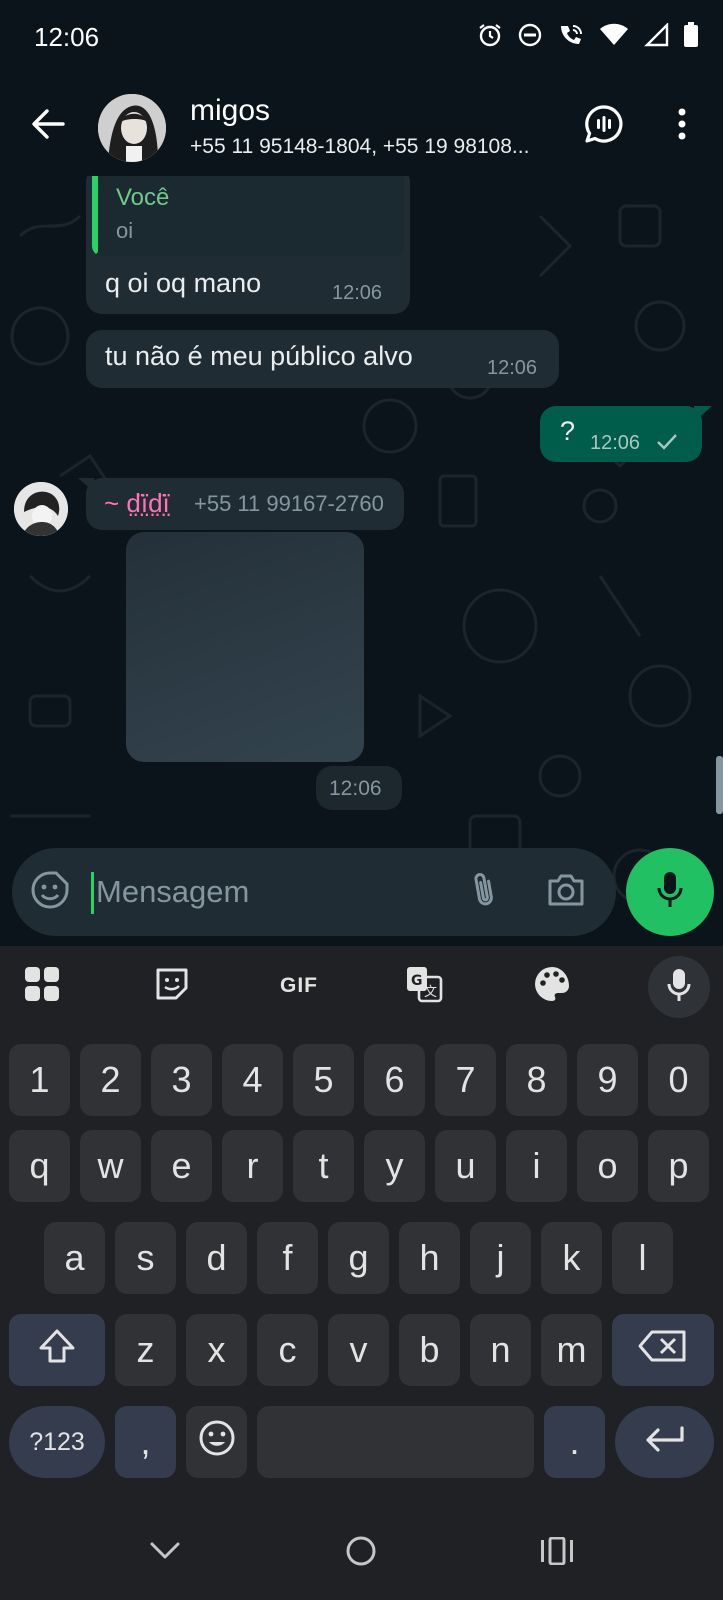 The width and height of the screenshot is (723, 1600). I want to click on shift-key, so click(57, 1350).